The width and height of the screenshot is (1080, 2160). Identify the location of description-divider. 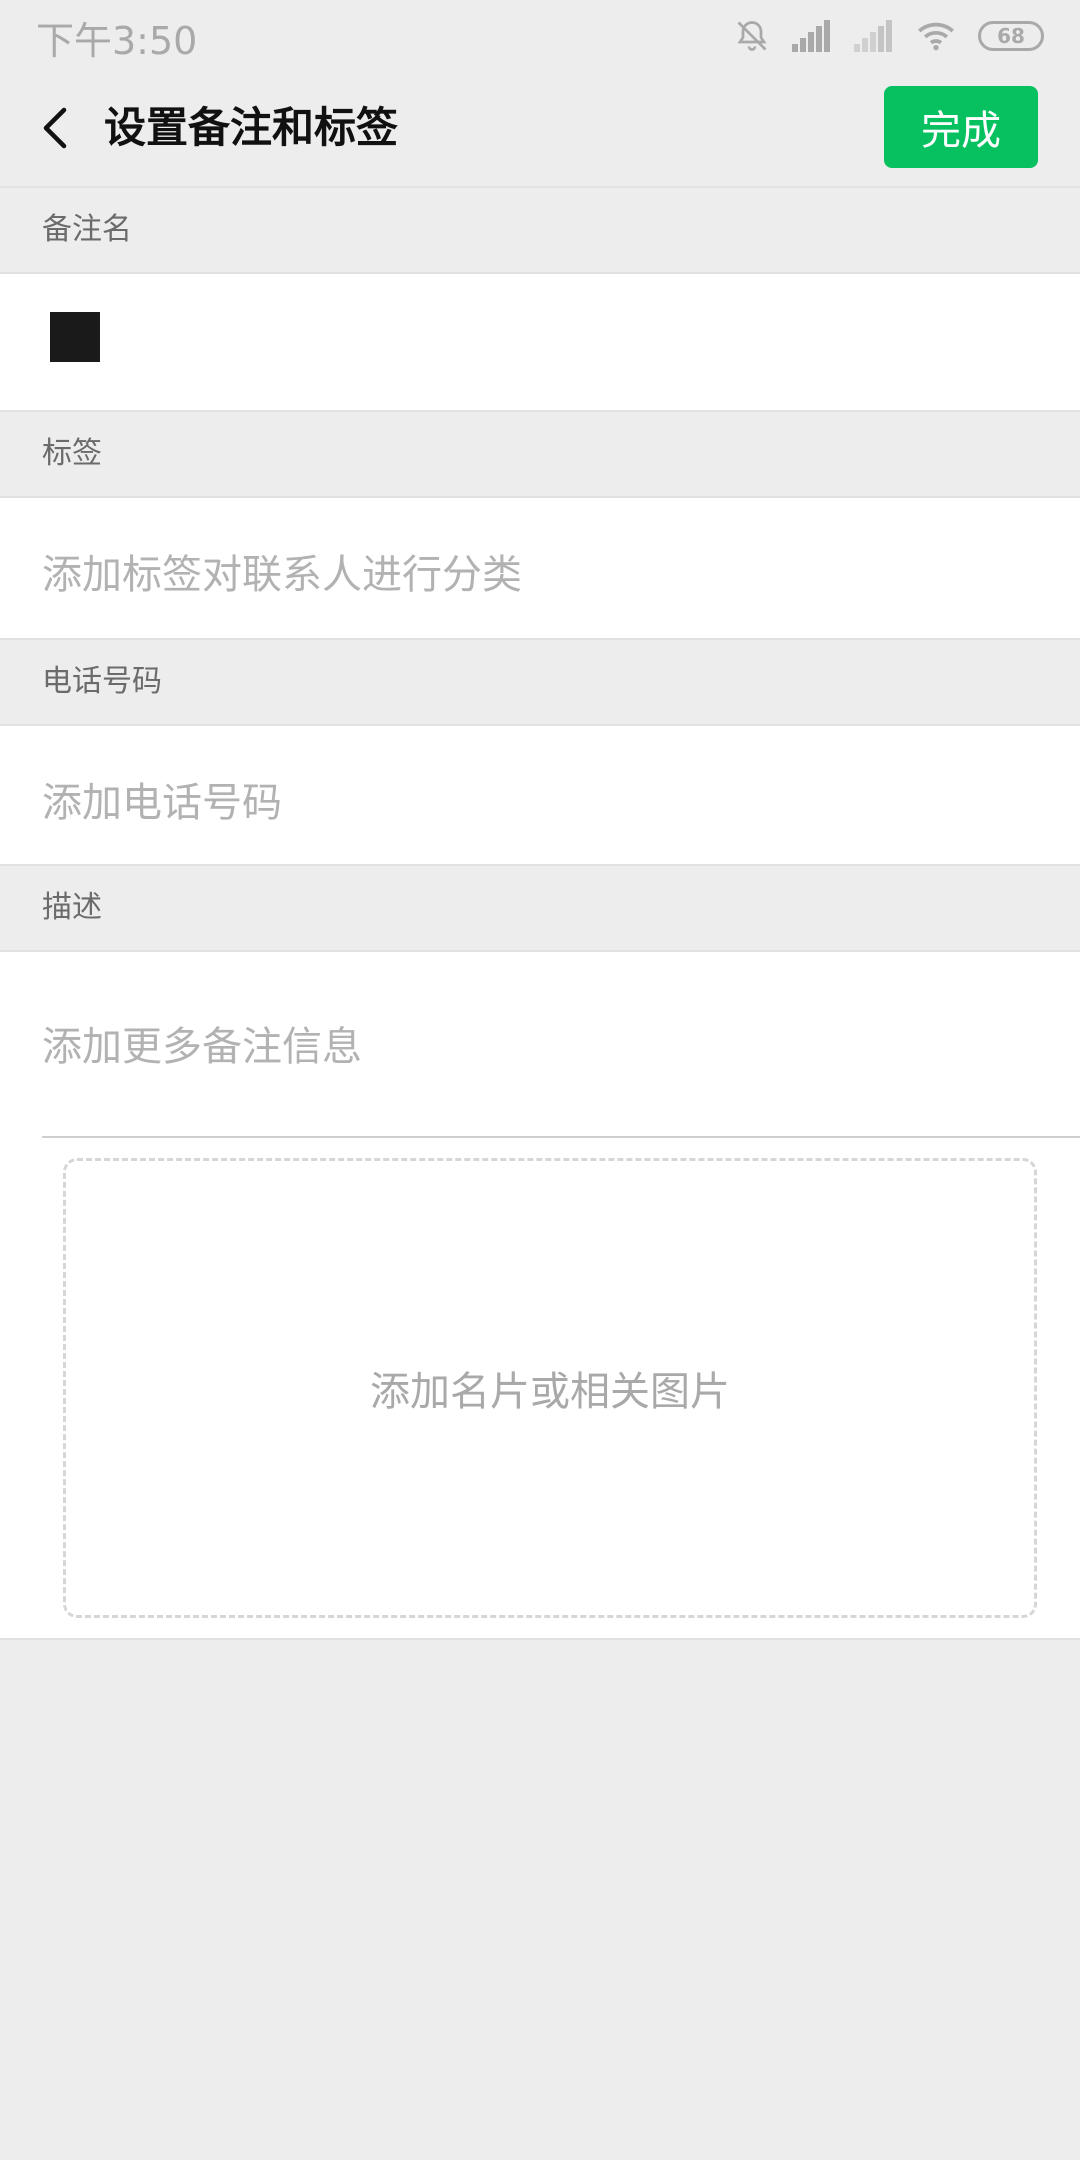
(561, 1137).